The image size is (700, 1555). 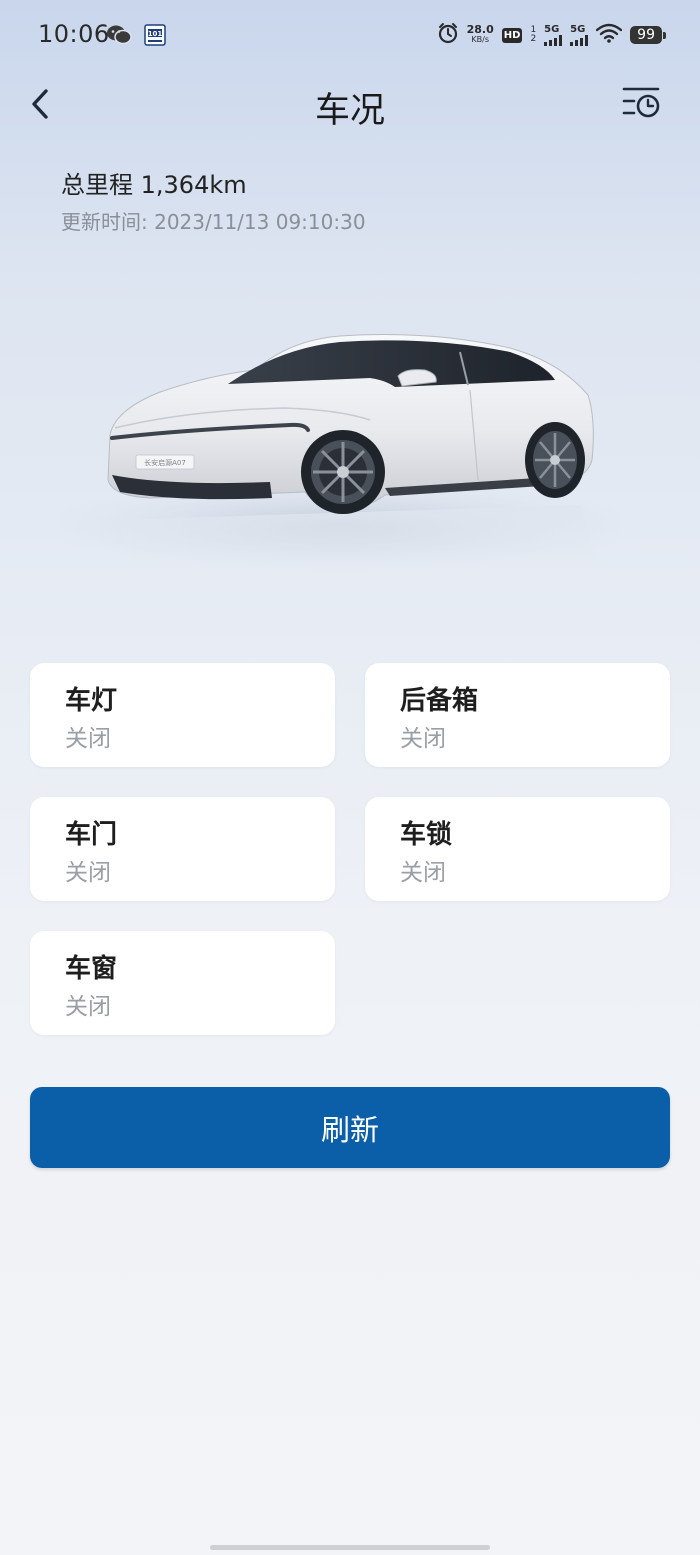 What do you see at coordinates (213, 222) in the screenshot?
I see `update-time: 更新时间: 2023/11/13 09:10:30` at bounding box center [213, 222].